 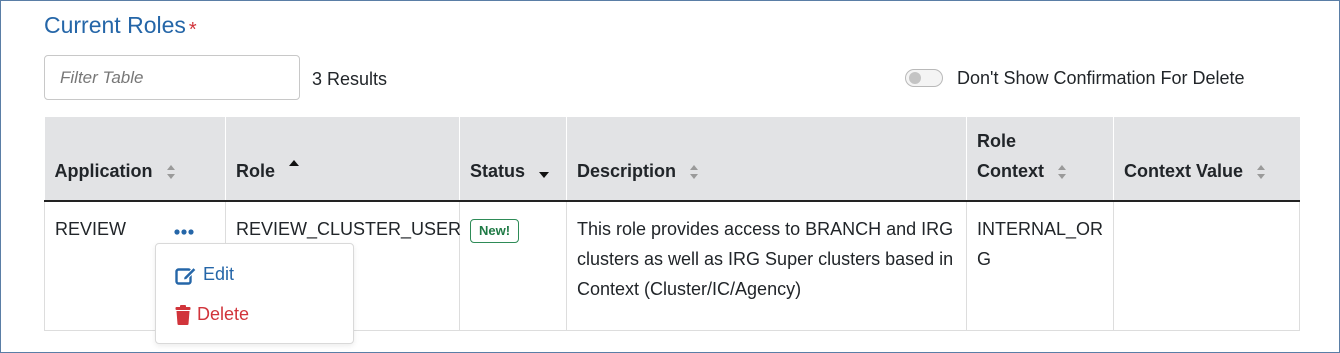 I want to click on sort-descending-icon, so click(x=544, y=175).